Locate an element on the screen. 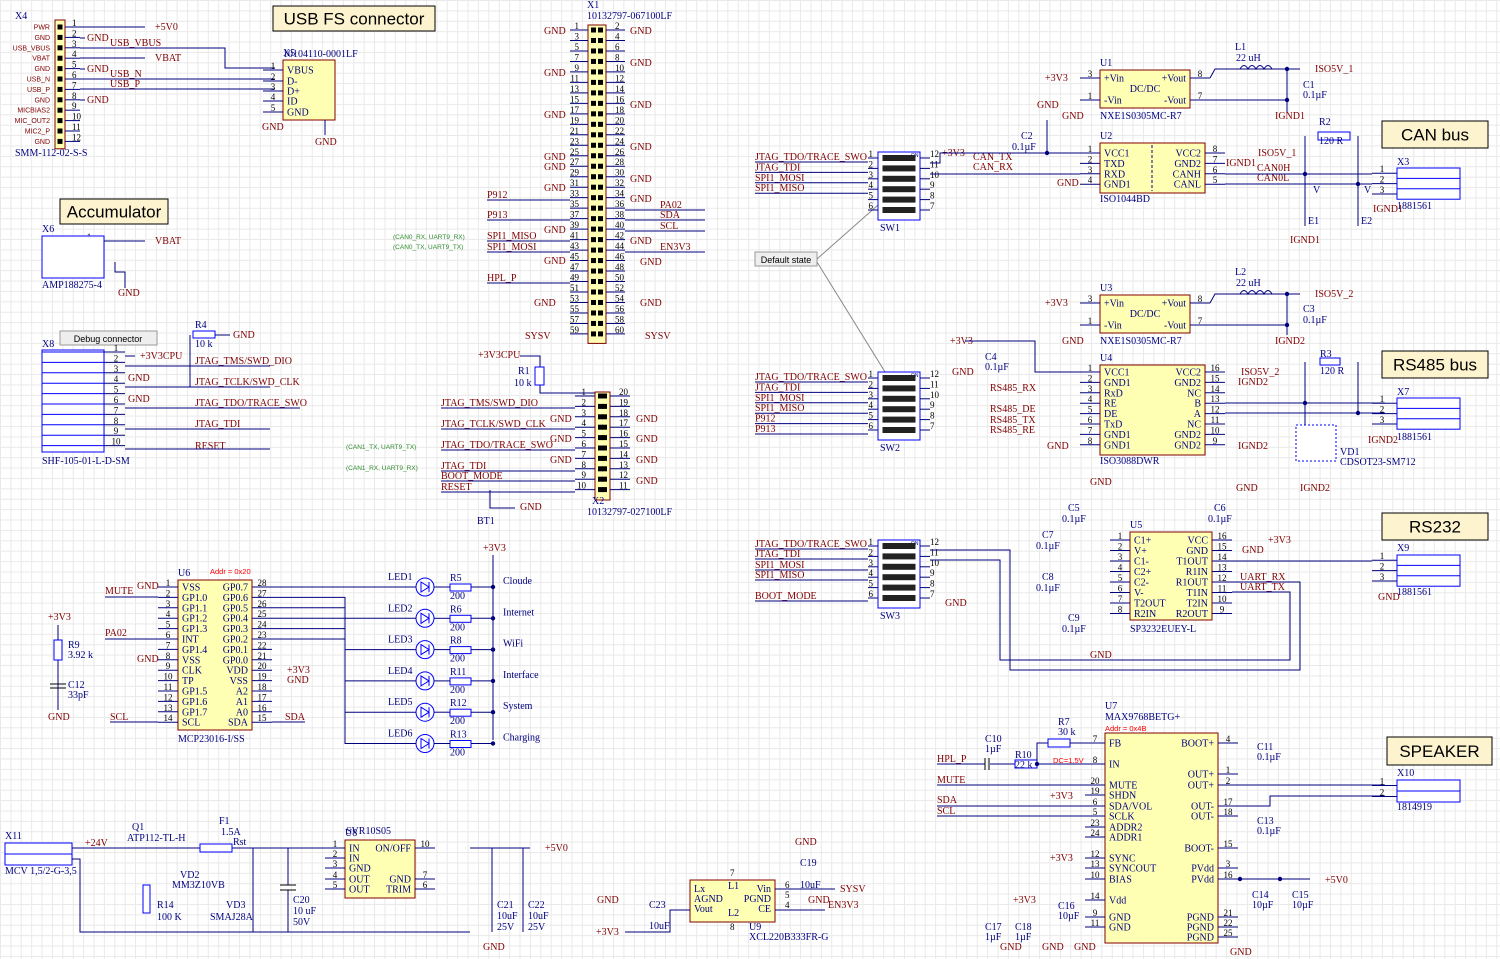  r9-resistor is located at coordinates (58, 650).